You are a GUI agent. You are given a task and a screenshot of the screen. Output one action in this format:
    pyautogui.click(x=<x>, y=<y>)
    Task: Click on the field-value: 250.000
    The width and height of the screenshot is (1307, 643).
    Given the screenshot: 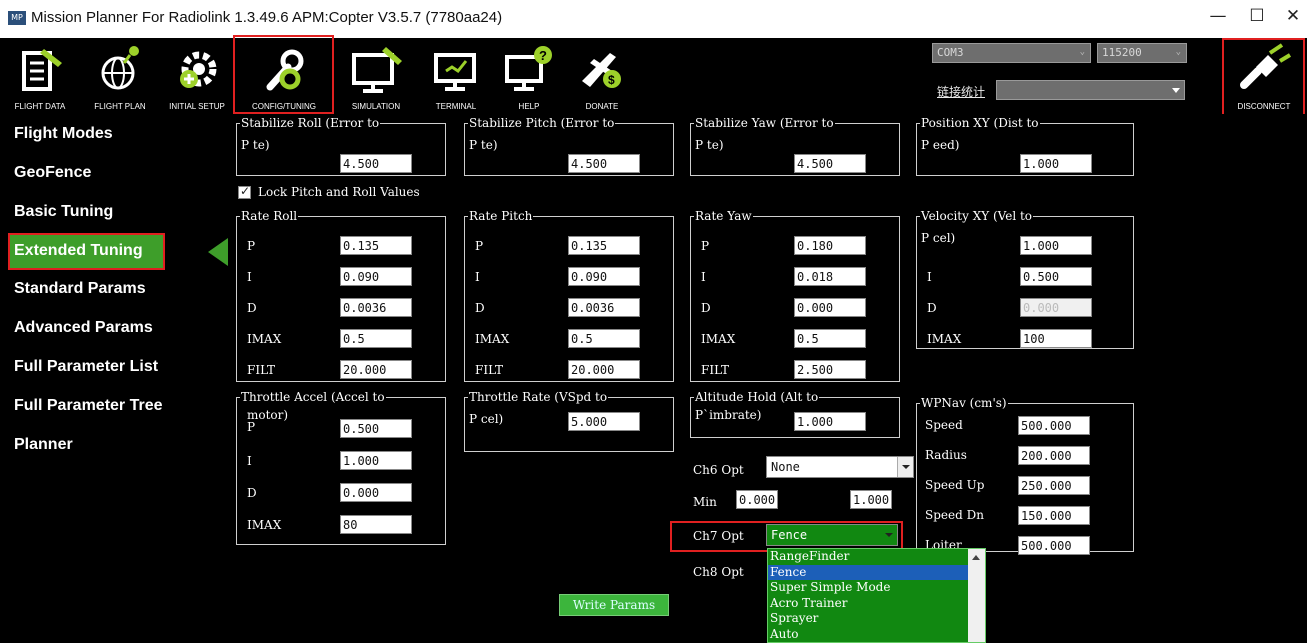 What is the action you would take?
    pyautogui.click(x=1046, y=486)
    